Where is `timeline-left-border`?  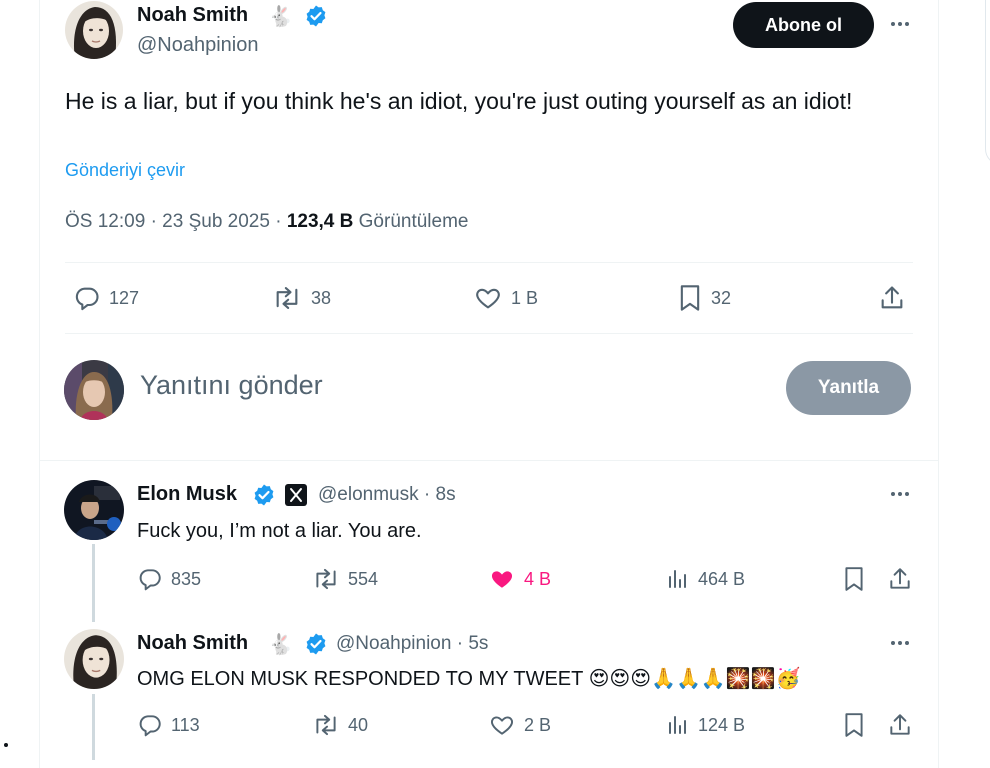
timeline-left-border is located at coordinates (39, 384).